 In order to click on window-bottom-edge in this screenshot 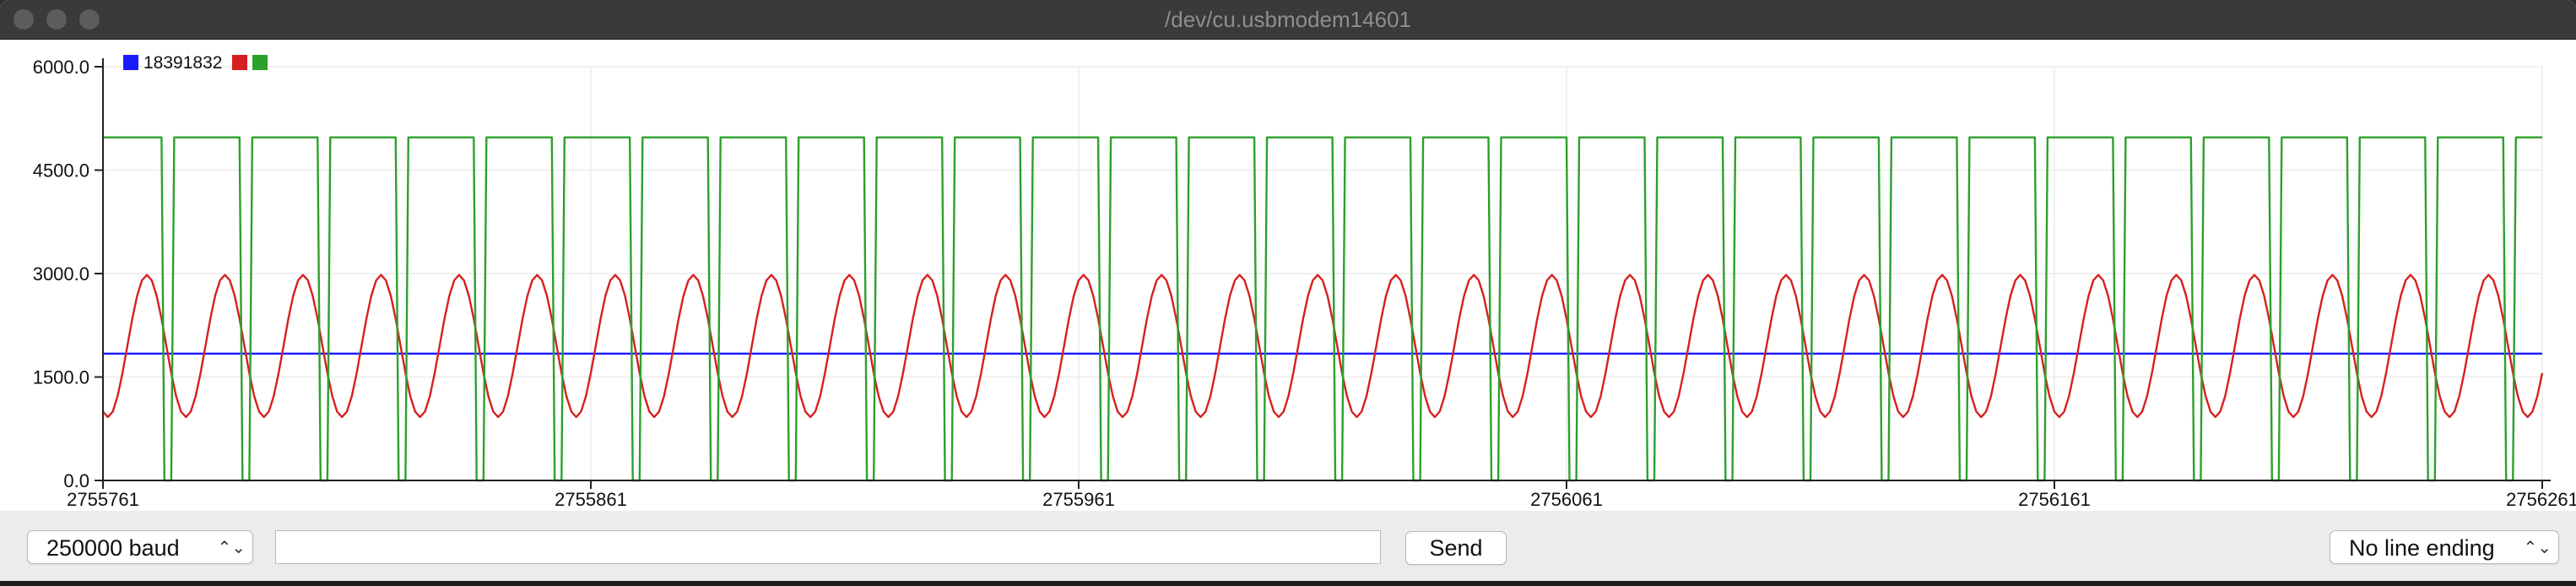, I will do `click(1288, 583)`.